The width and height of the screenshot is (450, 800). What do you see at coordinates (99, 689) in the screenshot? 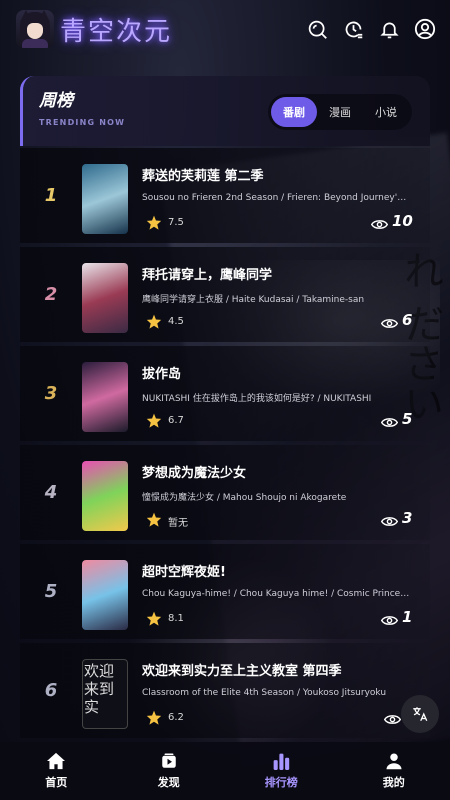
I see `cover-alt-text: 欢迎来到实` at bounding box center [99, 689].